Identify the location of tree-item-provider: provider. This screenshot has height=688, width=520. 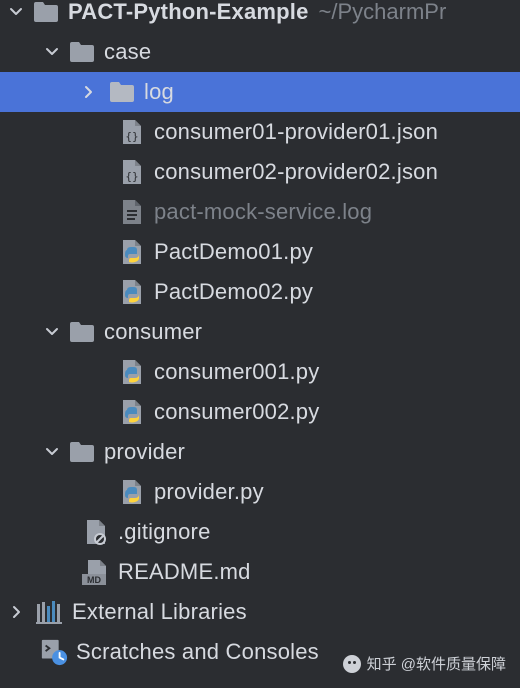
(260, 452).